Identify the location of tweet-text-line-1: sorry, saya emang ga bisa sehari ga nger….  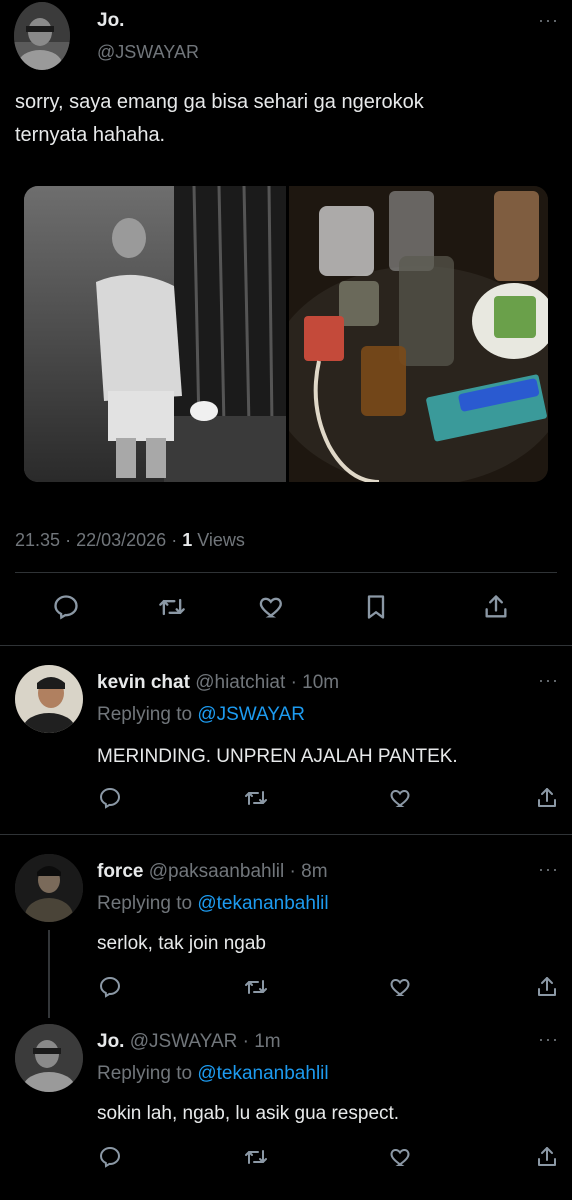
(219, 102).